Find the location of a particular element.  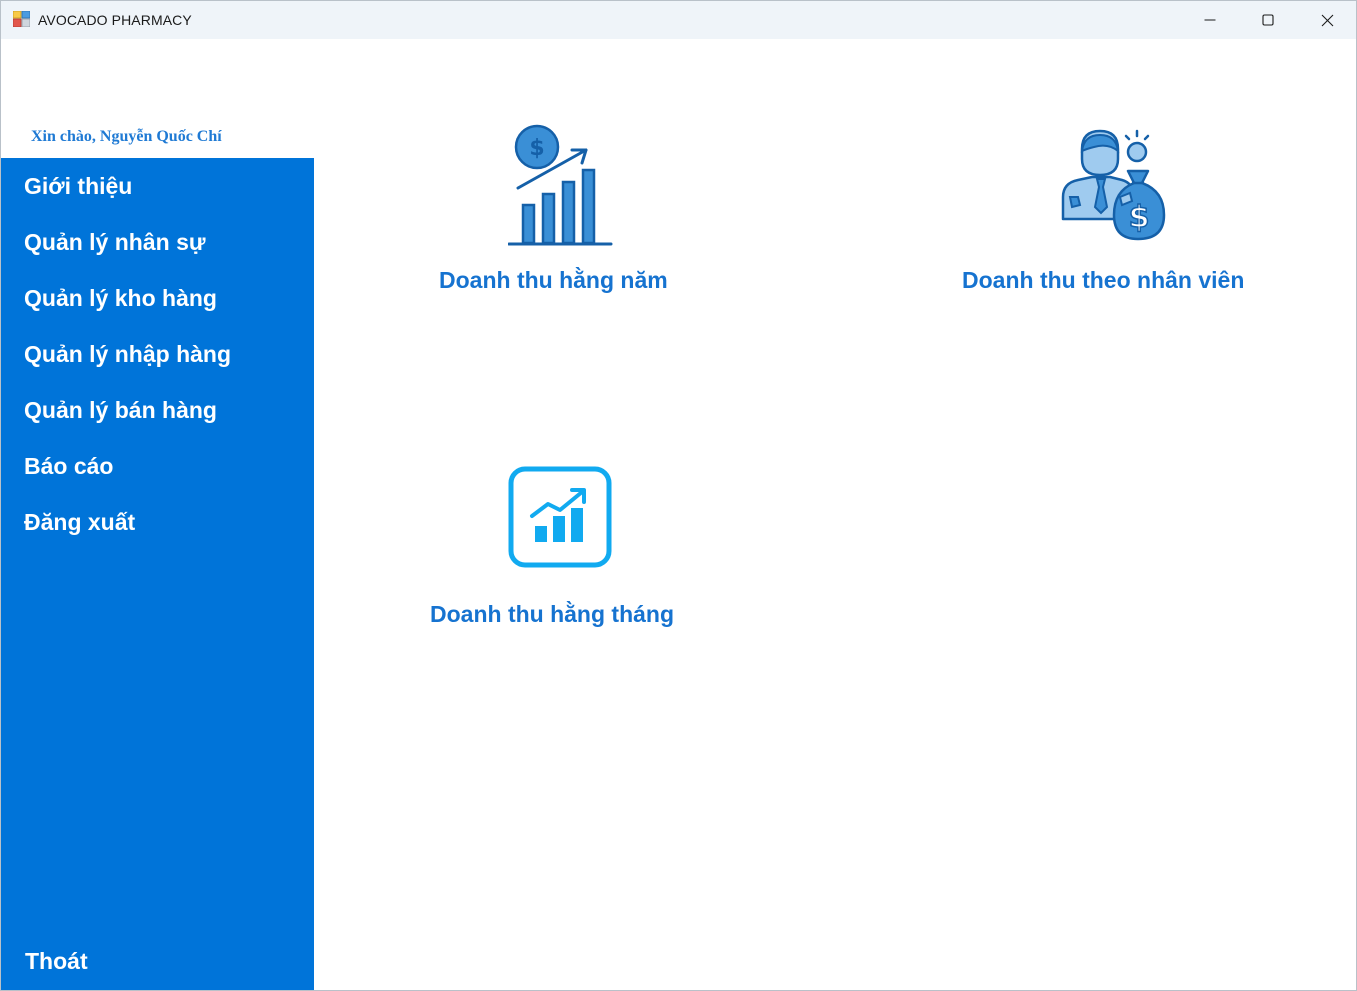

sidebar-item-gioi-thieu: Giới thiệu is located at coordinates (78, 186).